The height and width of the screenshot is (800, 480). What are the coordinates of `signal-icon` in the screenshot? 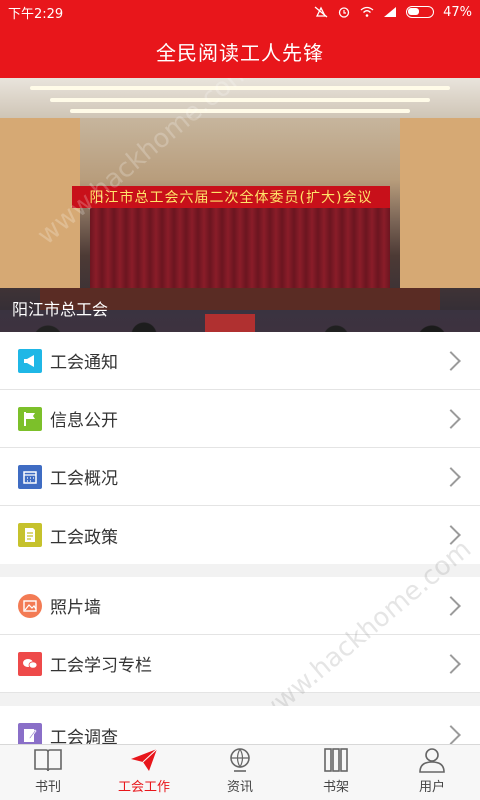 It's located at (390, 12).